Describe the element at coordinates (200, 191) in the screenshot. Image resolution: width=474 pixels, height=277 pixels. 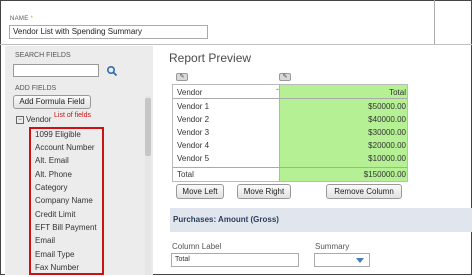
I see `move-left-button: Move Left` at that location.